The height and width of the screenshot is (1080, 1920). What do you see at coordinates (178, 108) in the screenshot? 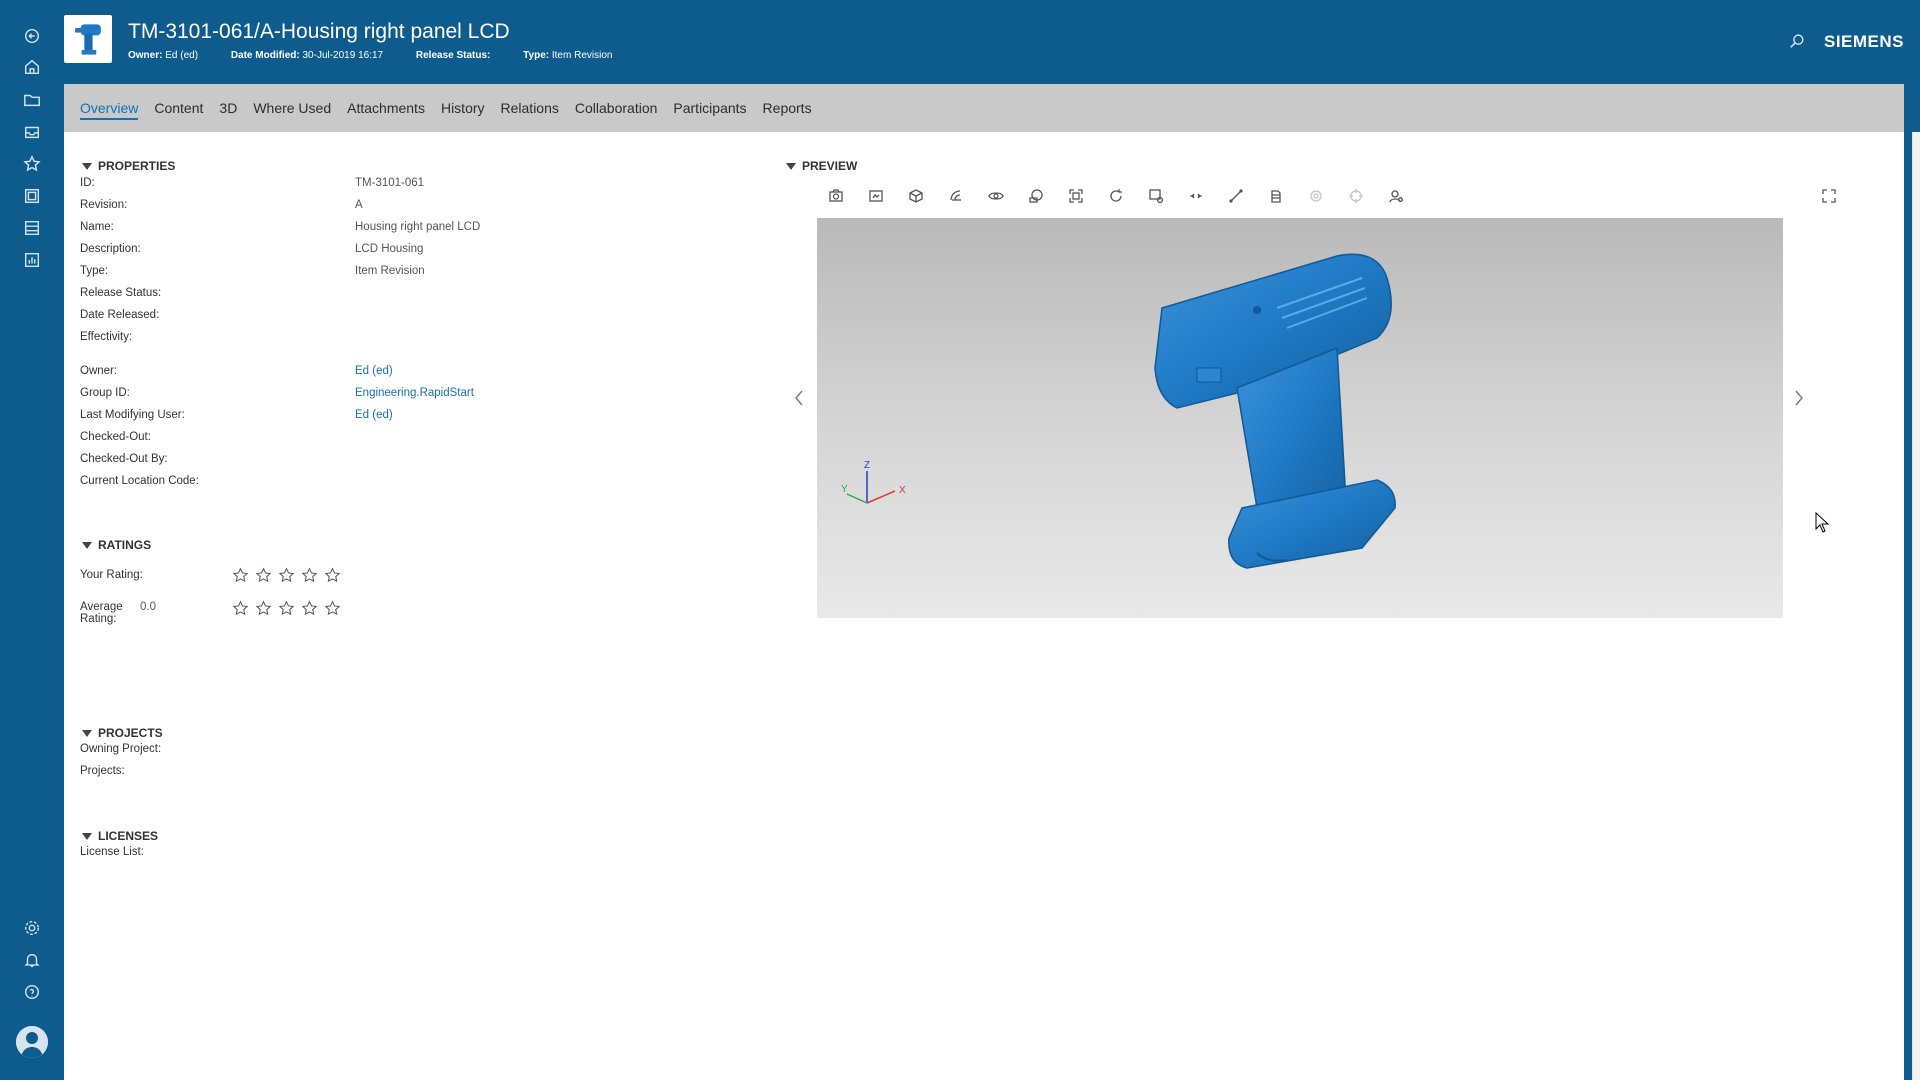
I see `tab-content: Content` at bounding box center [178, 108].